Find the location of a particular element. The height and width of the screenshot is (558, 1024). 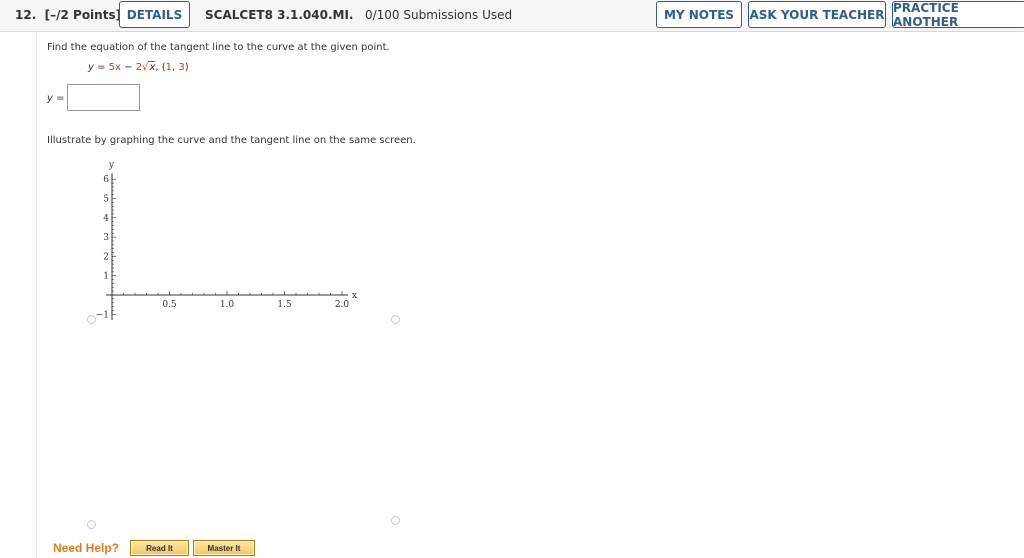

equation-lhs: y = is located at coordinates (98, 67).